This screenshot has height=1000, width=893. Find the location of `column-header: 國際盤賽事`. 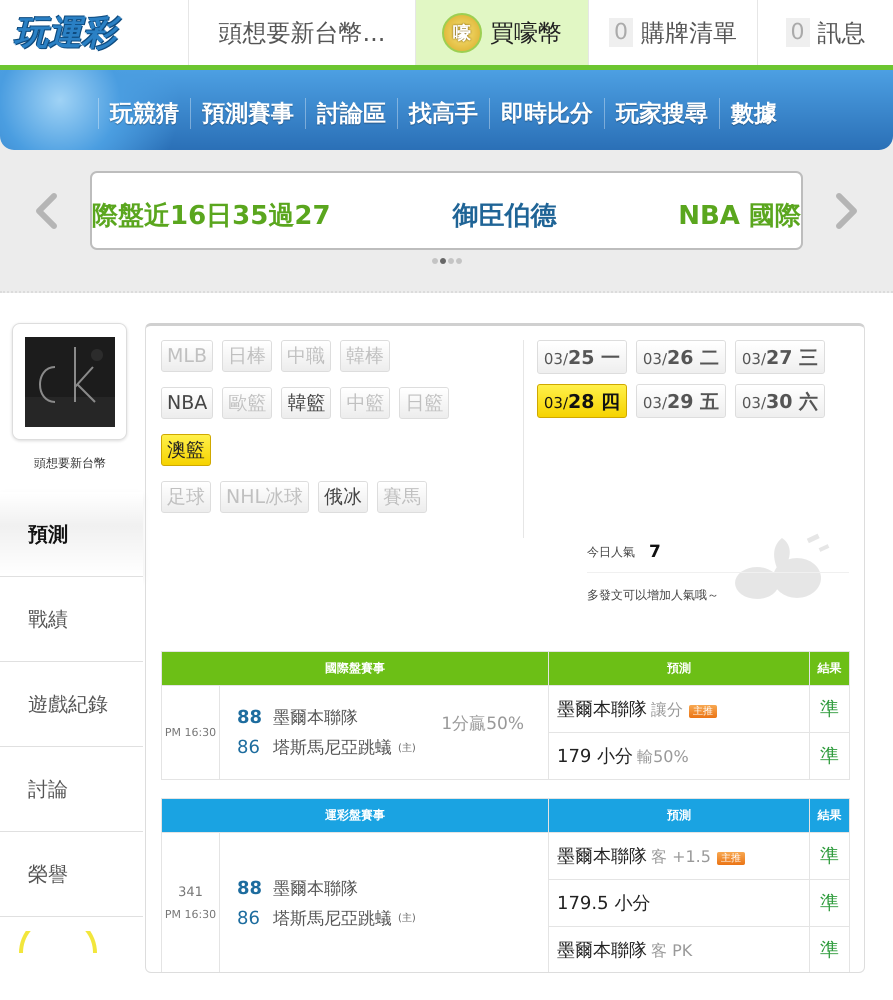

column-header: 國際盤賽事 is located at coordinates (355, 669).